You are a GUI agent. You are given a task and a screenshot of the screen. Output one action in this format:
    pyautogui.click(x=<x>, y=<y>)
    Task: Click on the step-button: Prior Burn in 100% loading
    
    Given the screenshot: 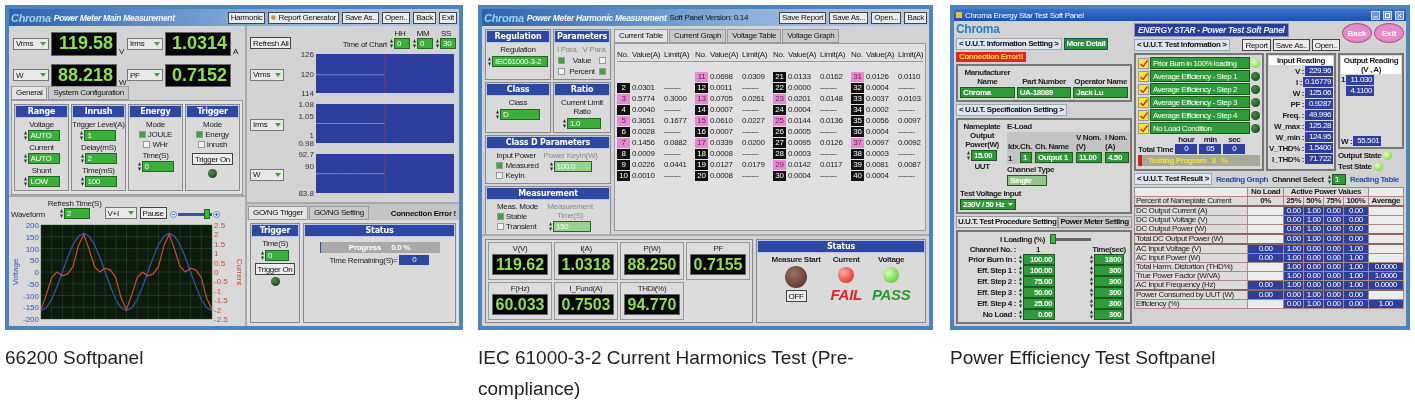 What is the action you would take?
    pyautogui.click(x=1200, y=63)
    